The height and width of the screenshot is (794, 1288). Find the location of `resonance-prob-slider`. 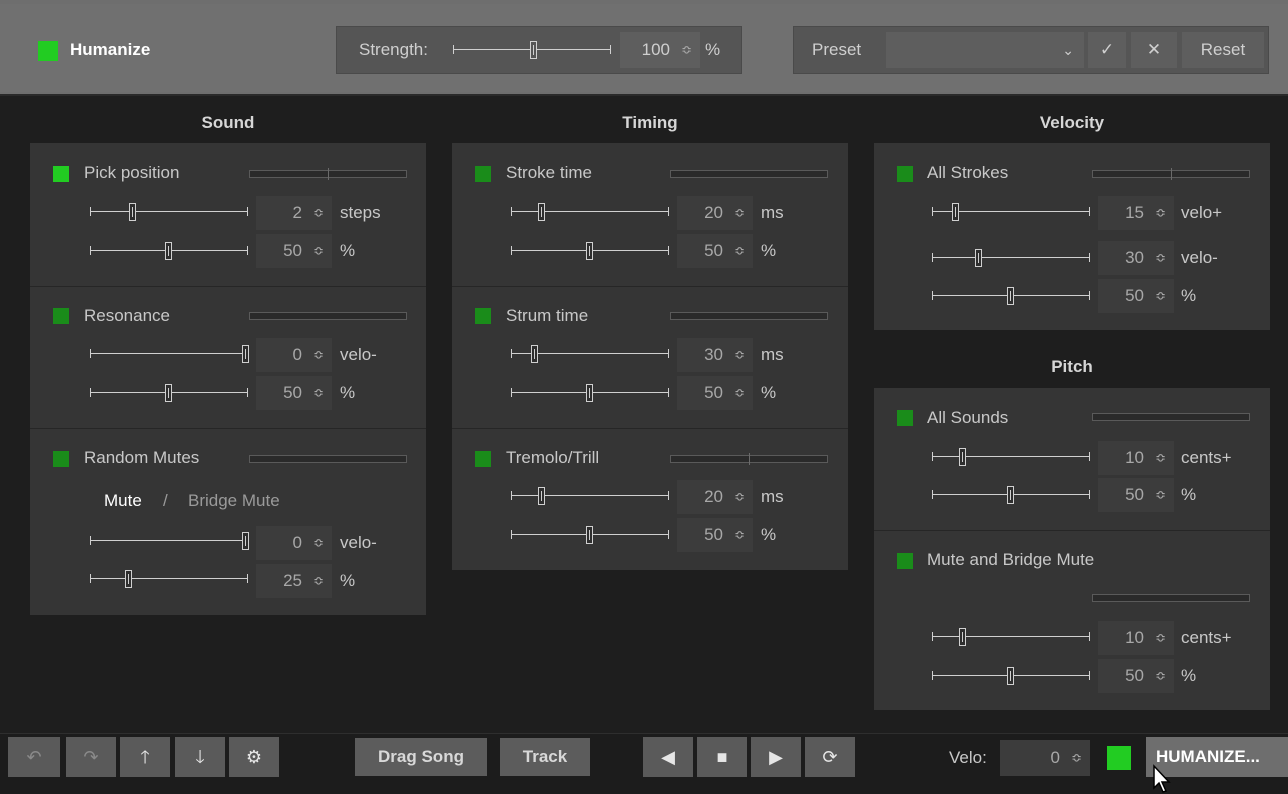

resonance-prob-slider is located at coordinates (169, 393).